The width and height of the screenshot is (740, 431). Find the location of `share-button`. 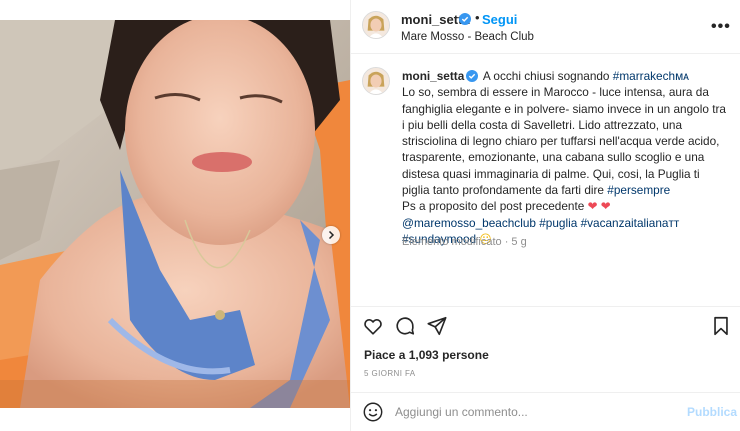

share-button is located at coordinates (437, 326).